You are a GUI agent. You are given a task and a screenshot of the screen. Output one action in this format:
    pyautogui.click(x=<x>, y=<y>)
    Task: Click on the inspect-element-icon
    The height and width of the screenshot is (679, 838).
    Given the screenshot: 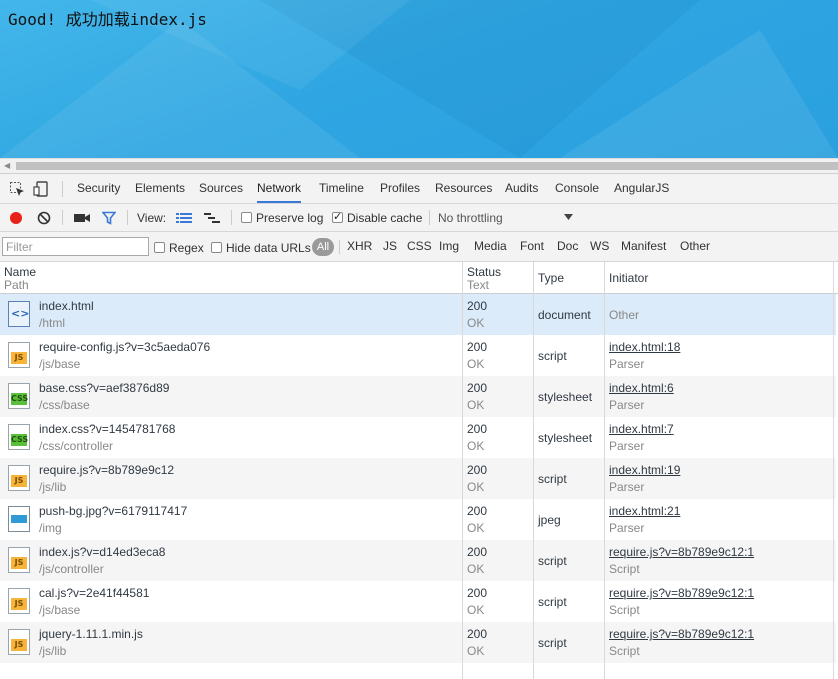 What is the action you would take?
    pyautogui.click(x=17, y=189)
    